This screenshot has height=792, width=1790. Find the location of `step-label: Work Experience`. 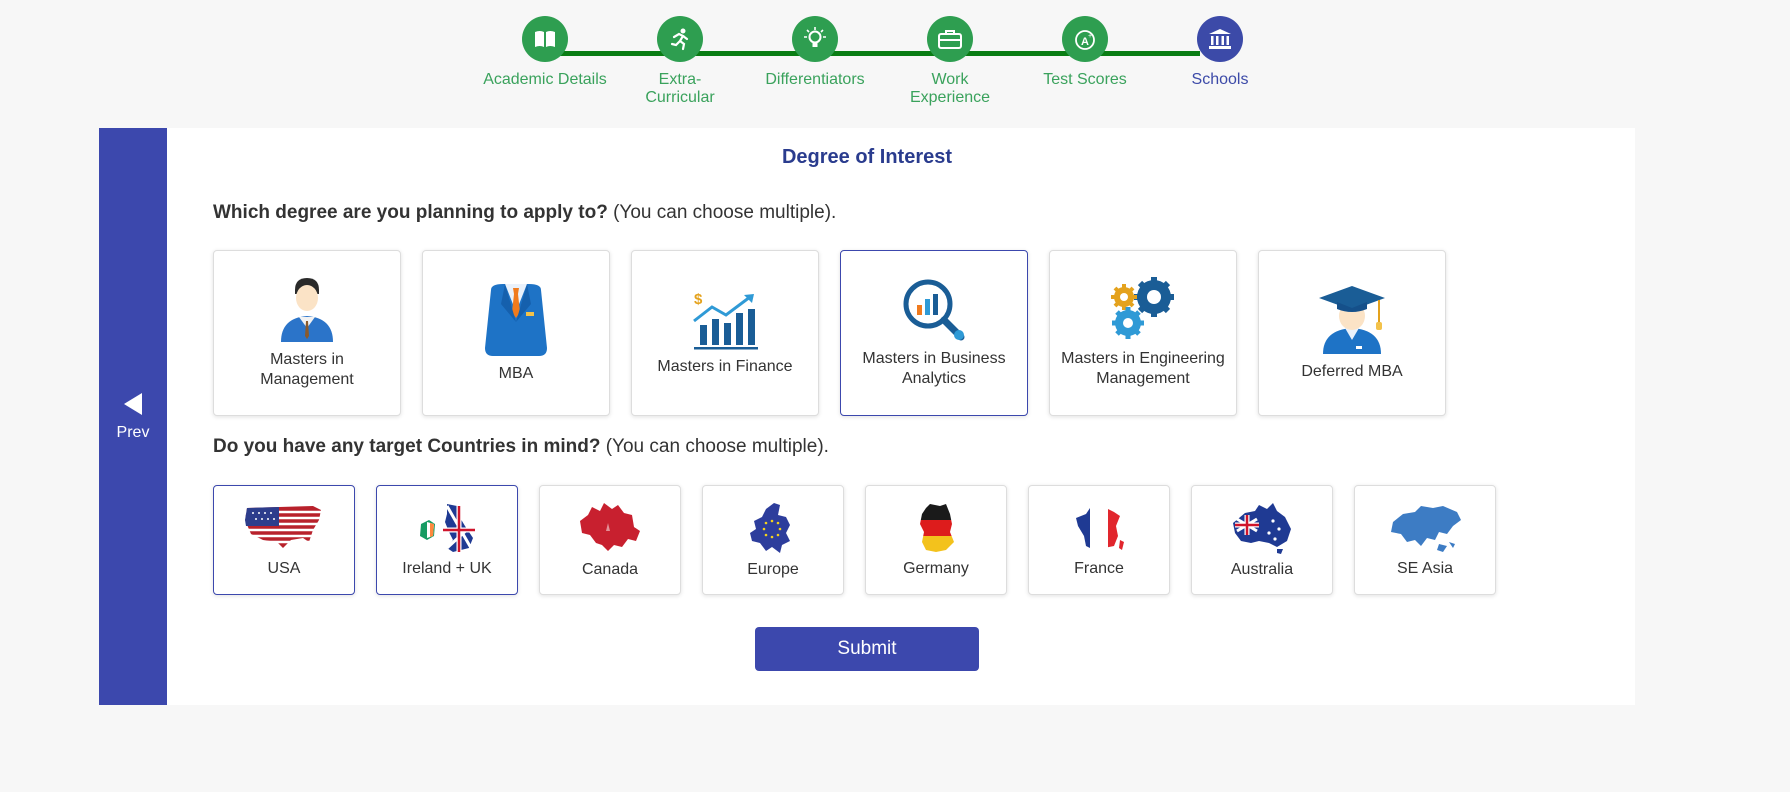

step-label: Work Experience is located at coordinates (950, 88).